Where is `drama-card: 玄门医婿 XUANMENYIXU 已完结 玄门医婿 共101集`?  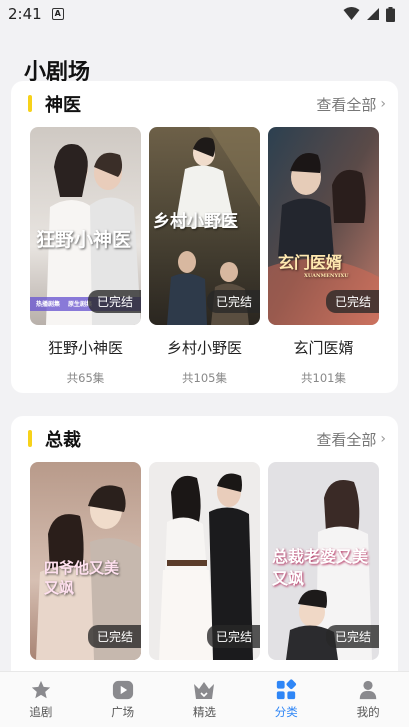 drama-card: 玄门医婿 XUANMENYIXU 已完结 玄门医婿 共101集 is located at coordinates (323, 256).